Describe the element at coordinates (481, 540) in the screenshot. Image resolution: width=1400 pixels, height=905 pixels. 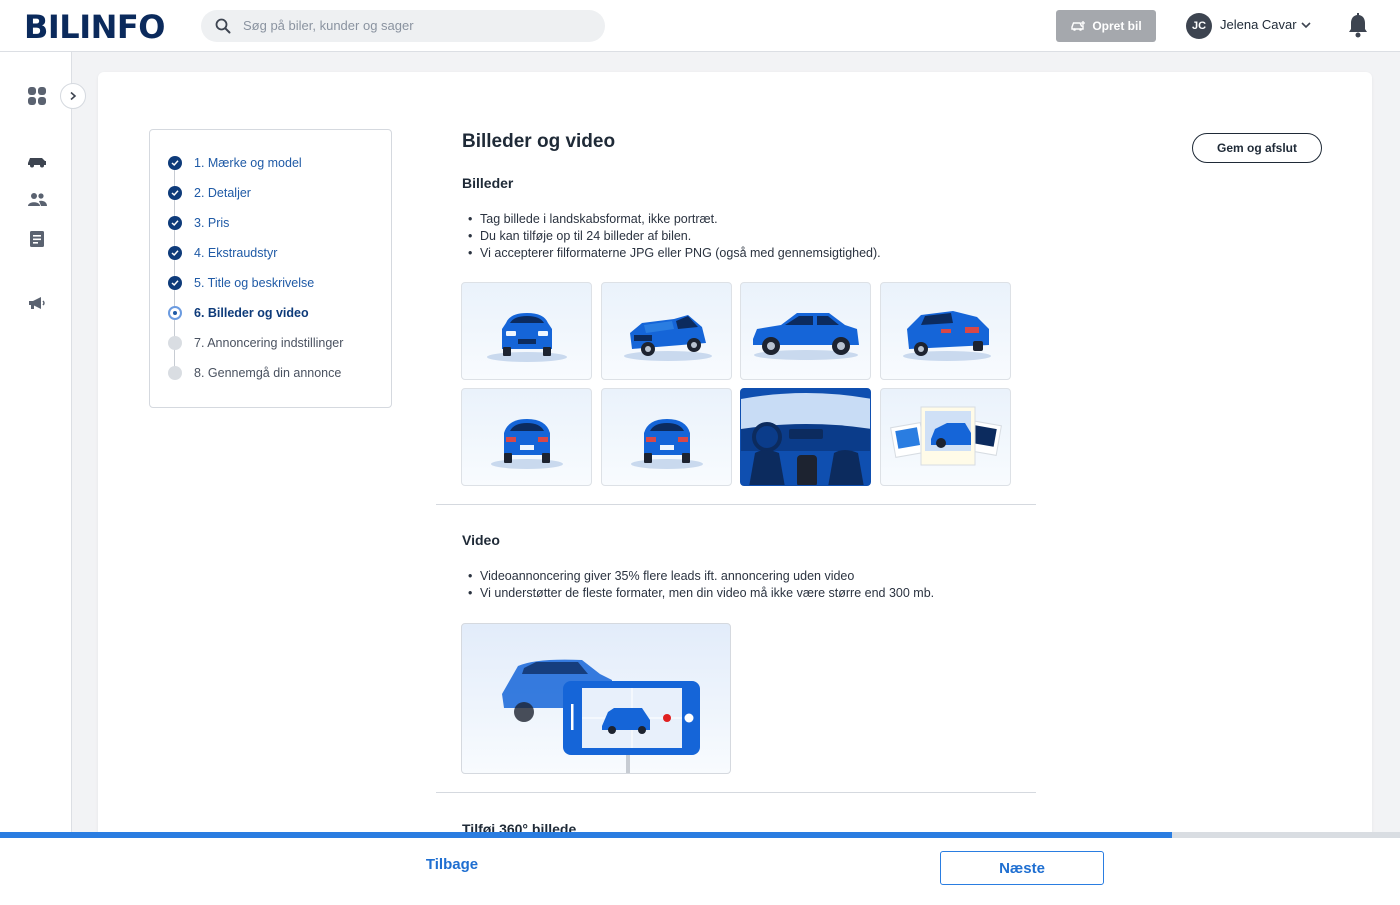
I see `video-heading: Video` at that location.